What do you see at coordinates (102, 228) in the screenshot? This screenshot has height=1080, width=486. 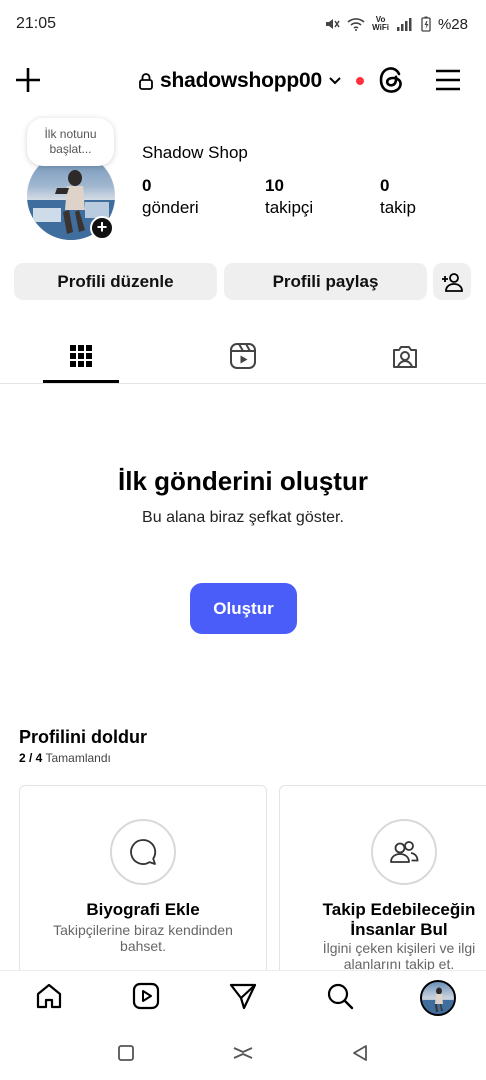 I see `add-story-button: +` at bounding box center [102, 228].